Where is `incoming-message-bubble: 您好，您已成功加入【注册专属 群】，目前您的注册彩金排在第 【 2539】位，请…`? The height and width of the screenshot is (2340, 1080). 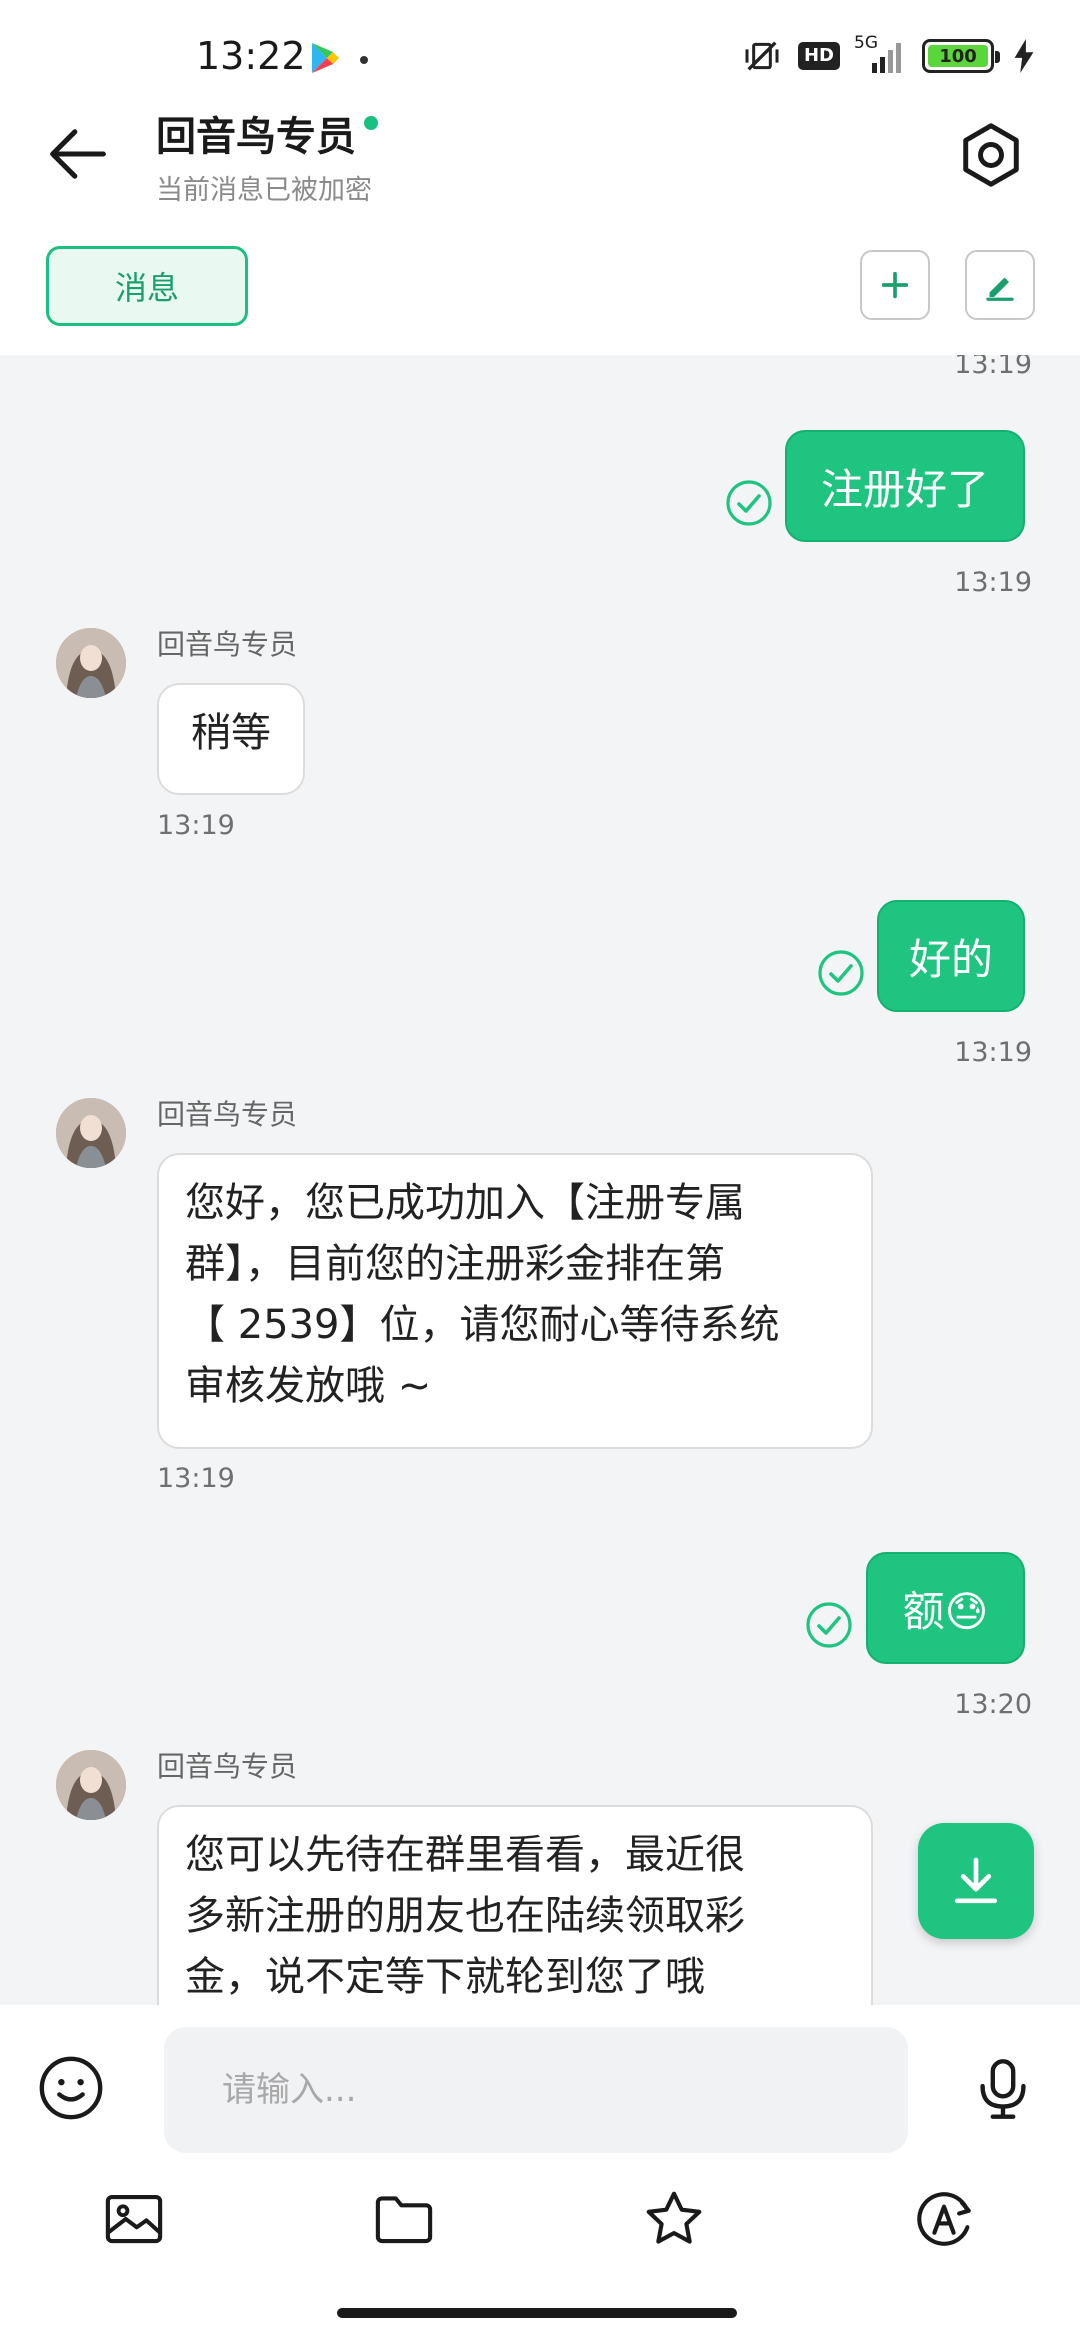 incoming-message-bubble: 您好，您已成功加入【注册专属 群】，目前您的注册彩金排在第 【 2539】位，请… is located at coordinates (515, 1301).